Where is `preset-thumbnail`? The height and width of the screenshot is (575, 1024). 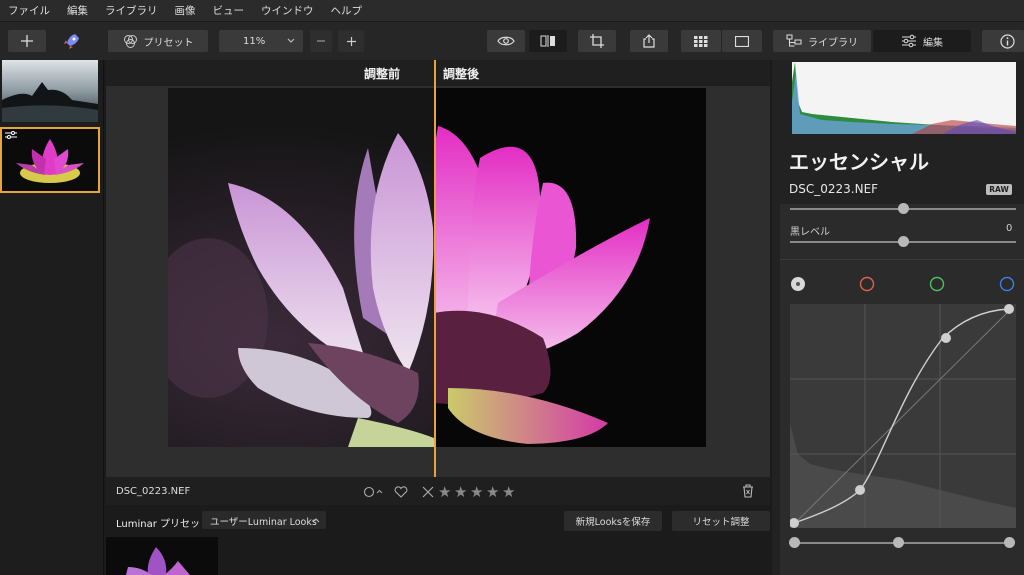 preset-thumbnail is located at coordinates (162, 556).